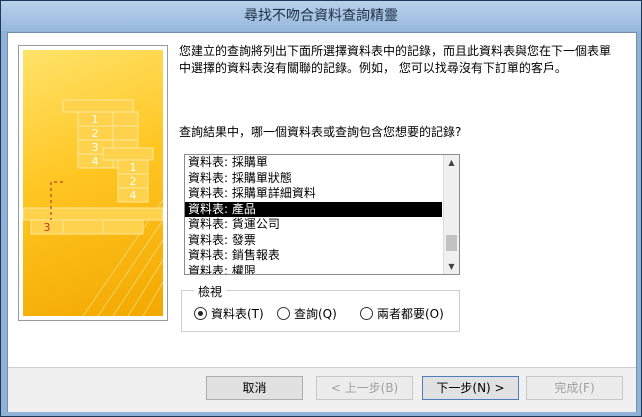  What do you see at coordinates (451, 266) in the screenshot?
I see `scroll-down-icon: ▼` at bounding box center [451, 266].